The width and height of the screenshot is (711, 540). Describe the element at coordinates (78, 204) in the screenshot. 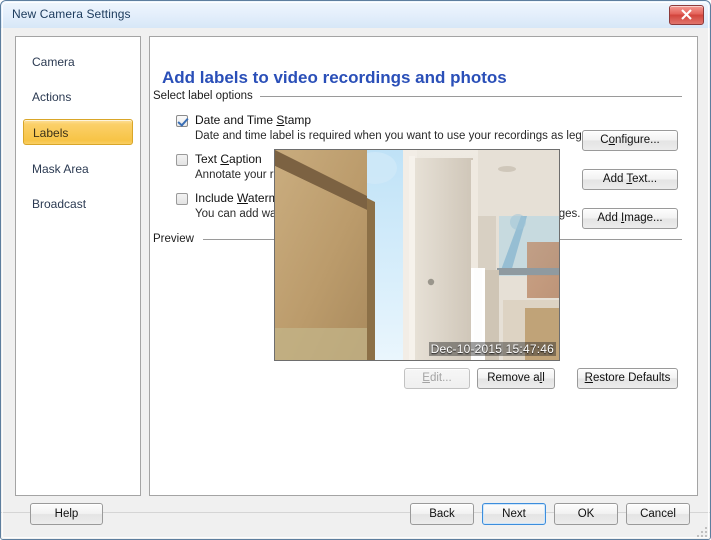

I see `sidebar-item-broadcast: Broadcast` at that location.